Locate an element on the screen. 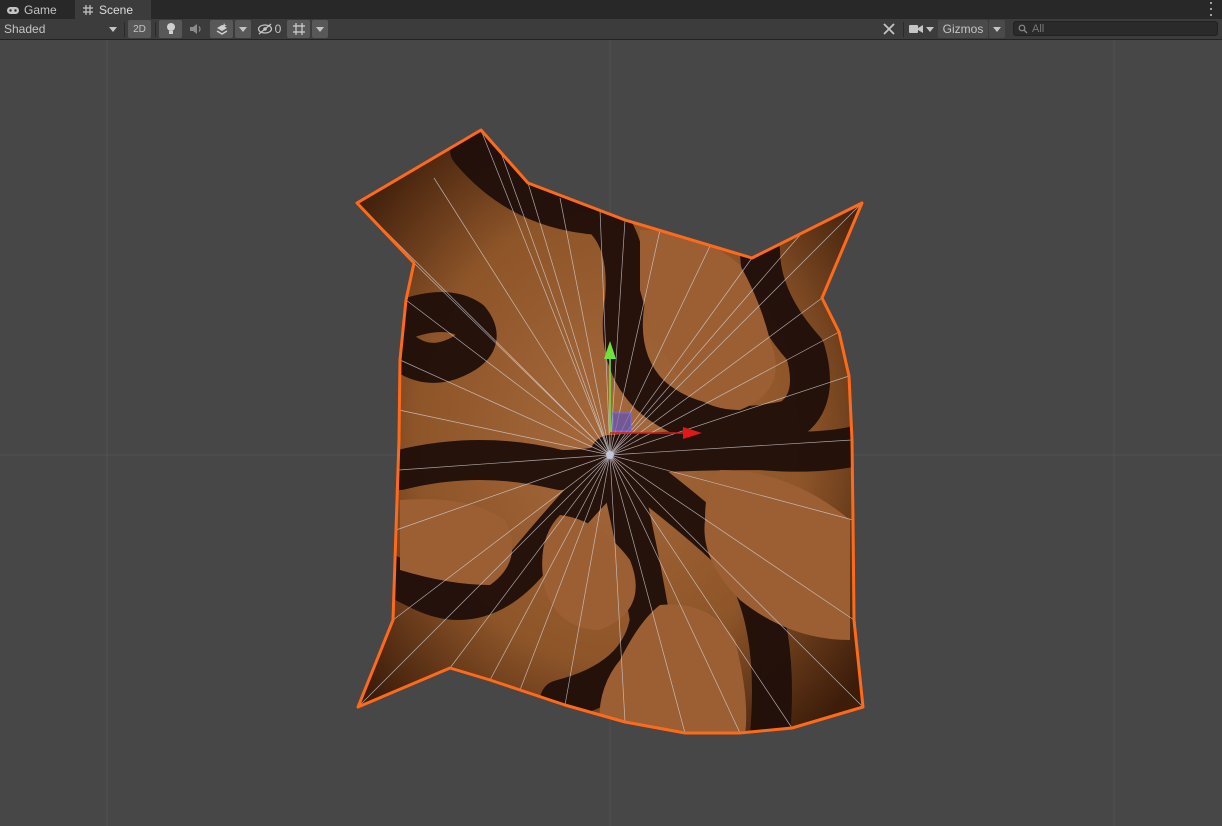 The height and width of the screenshot is (826, 1222). lightbulb-icon is located at coordinates (170, 28).